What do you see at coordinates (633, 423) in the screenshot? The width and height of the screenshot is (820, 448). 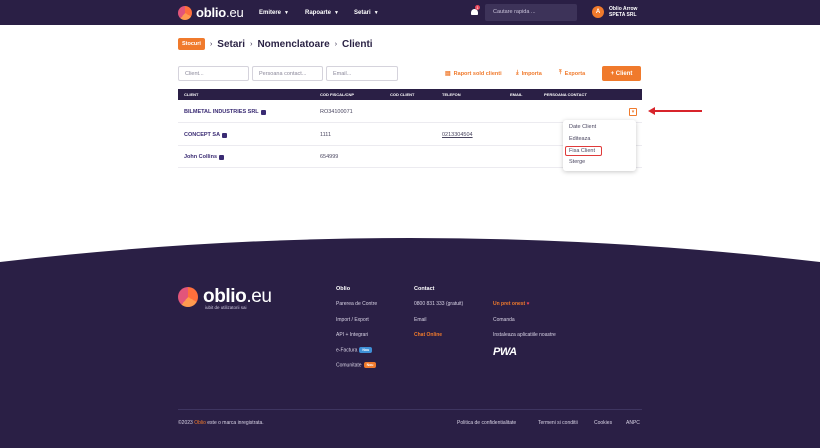 I see `anpc-link: ANPC` at bounding box center [633, 423].